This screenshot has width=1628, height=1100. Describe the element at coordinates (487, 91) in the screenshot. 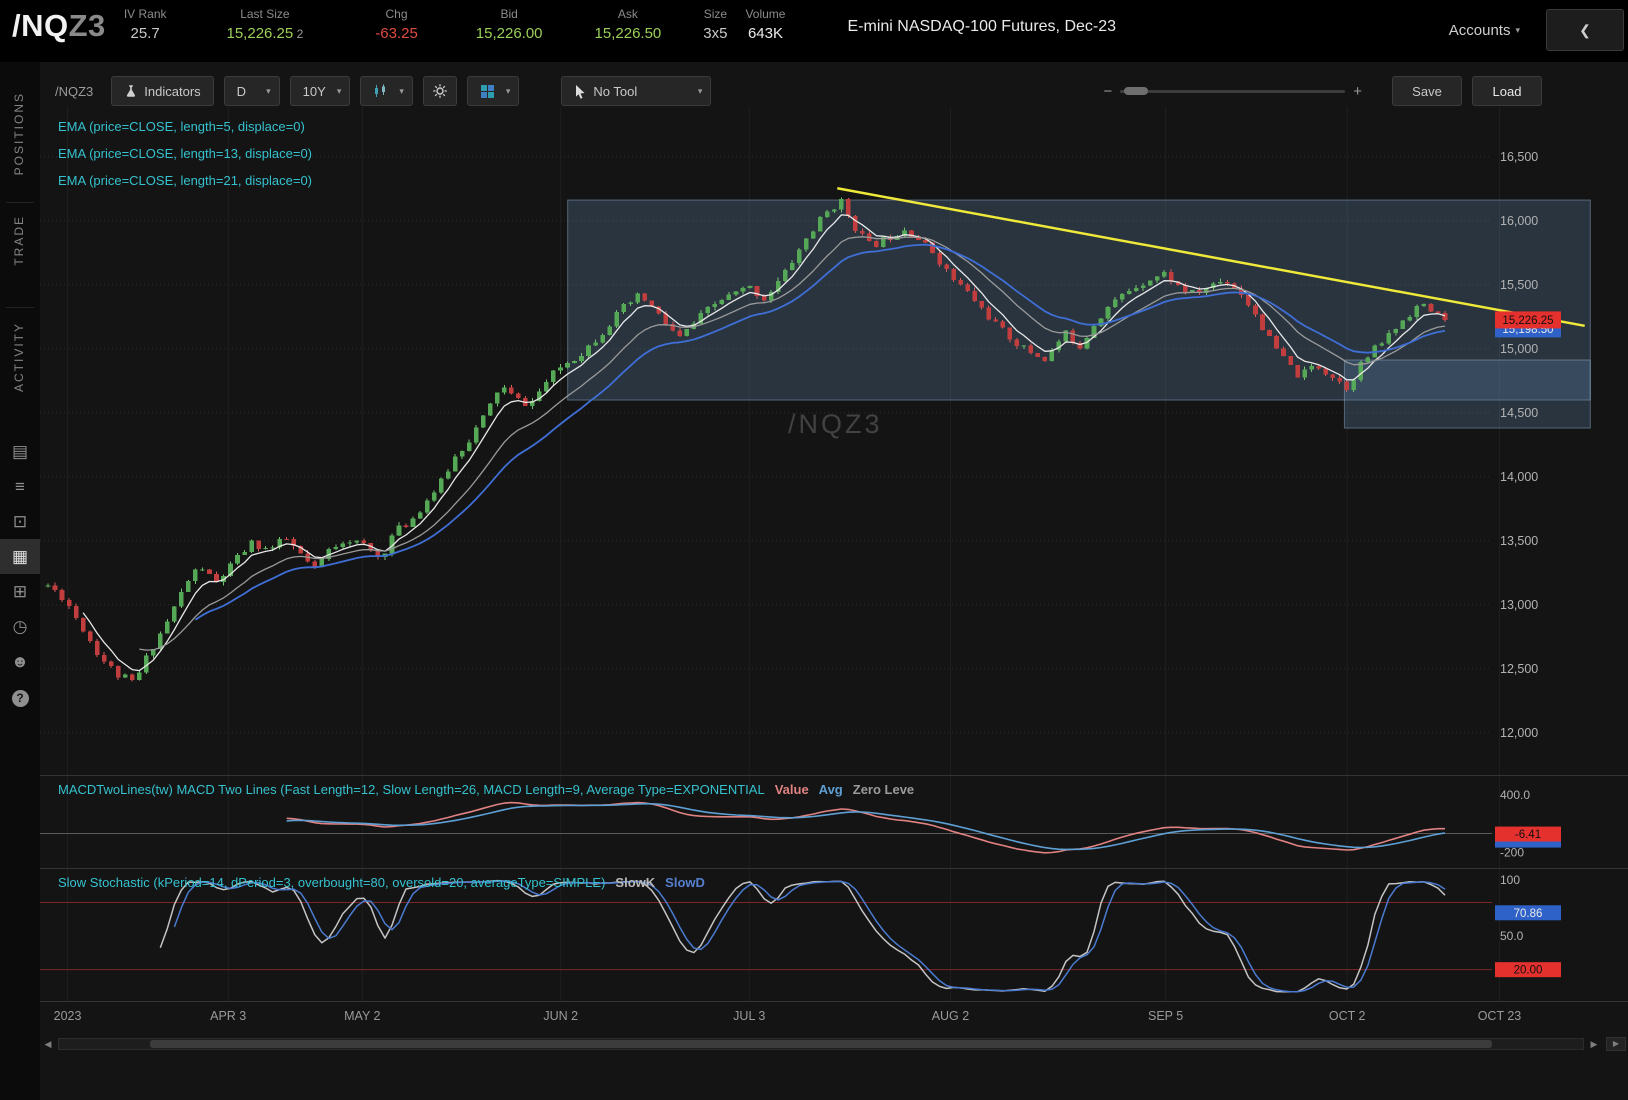

I see `grid-layout-icon` at that location.